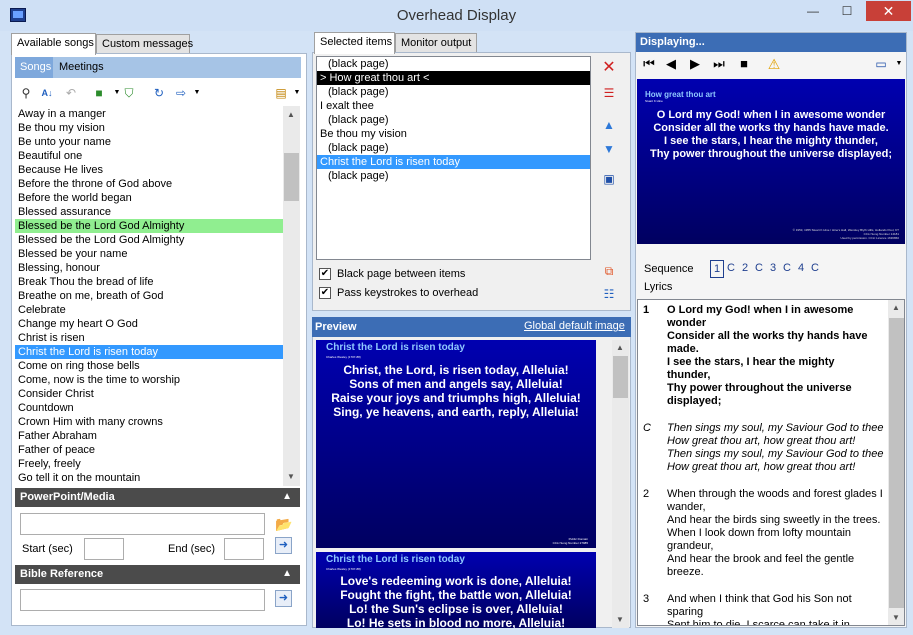  I want to click on display-monitor-icon: ▭, so click(881, 64).